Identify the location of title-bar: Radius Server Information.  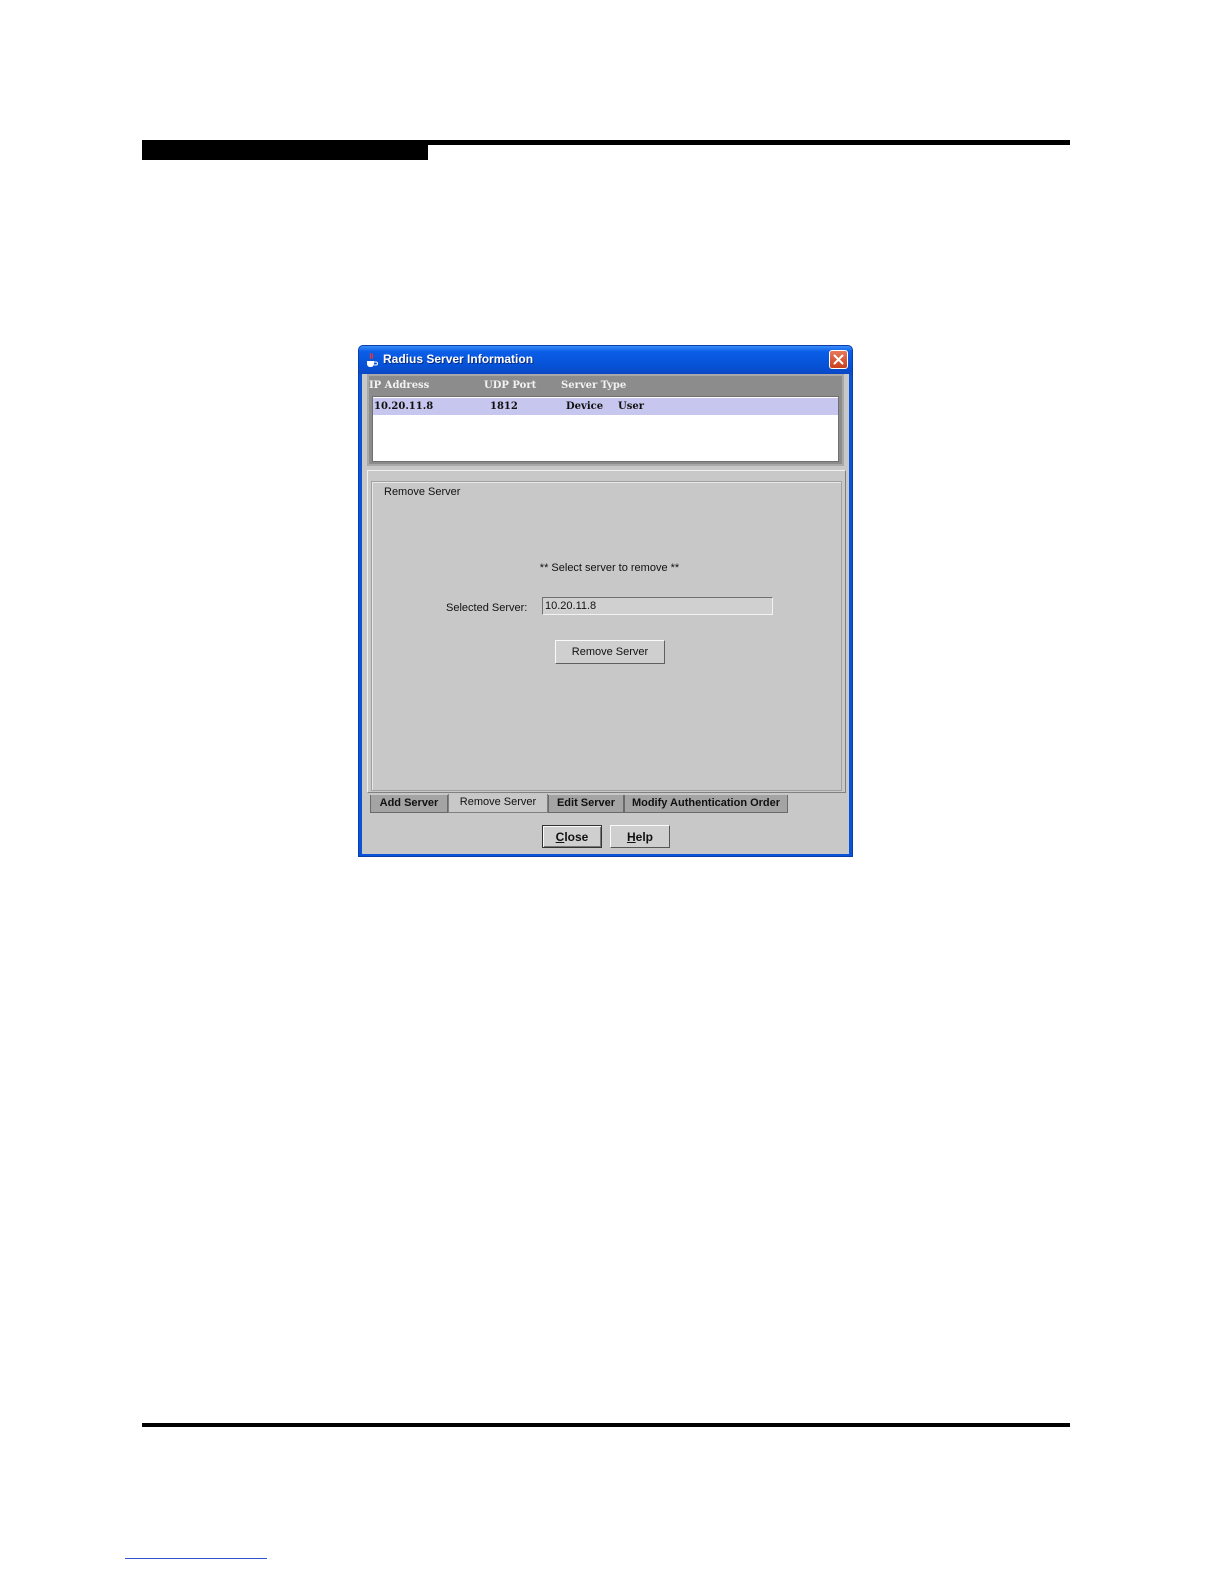
(605, 360).